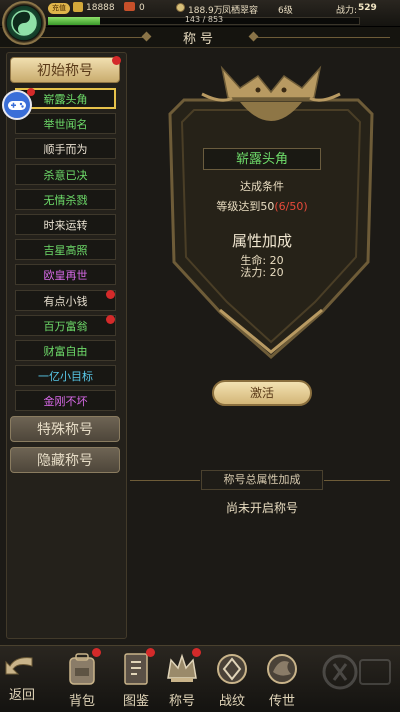 Image resolution: width=400 pixels, height=712 pixels. I want to click on coin-icon, so click(180, 7).